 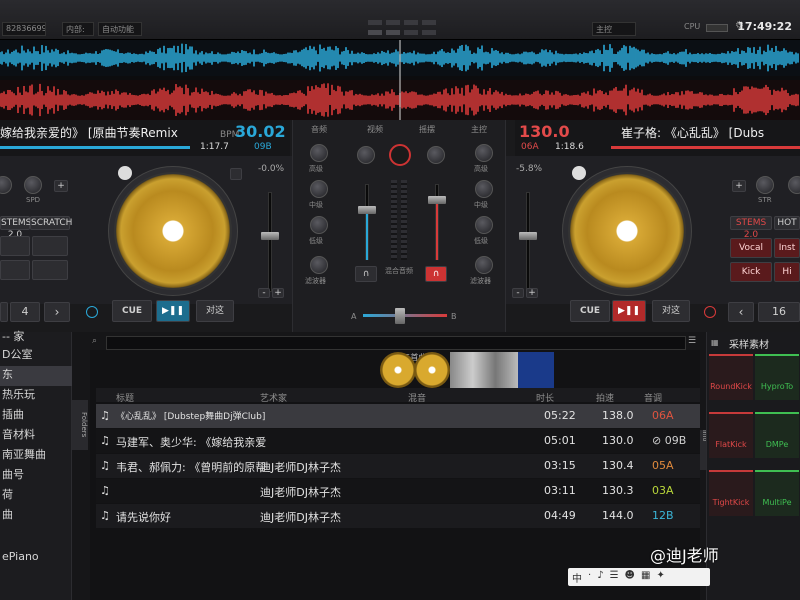 I want to click on left-next-button: ›, so click(x=57, y=312).